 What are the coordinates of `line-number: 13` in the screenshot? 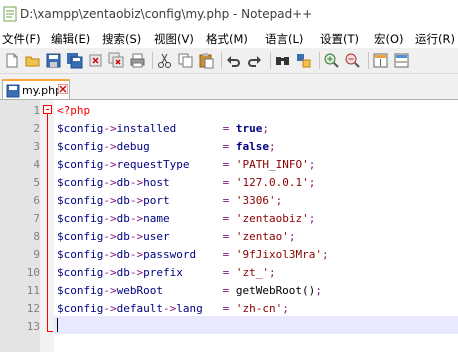 It's located at (33, 326).